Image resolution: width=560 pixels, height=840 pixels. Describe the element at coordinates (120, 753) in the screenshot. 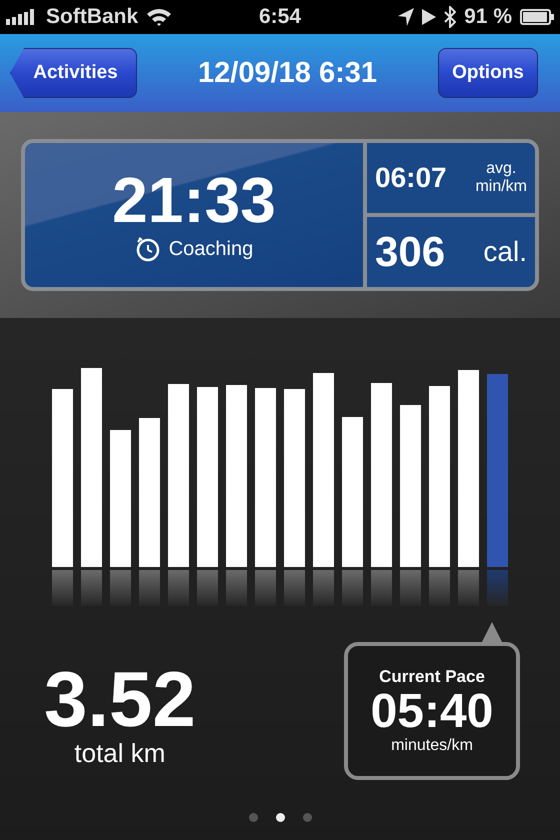

I see `distance-unit: total km` at that location.